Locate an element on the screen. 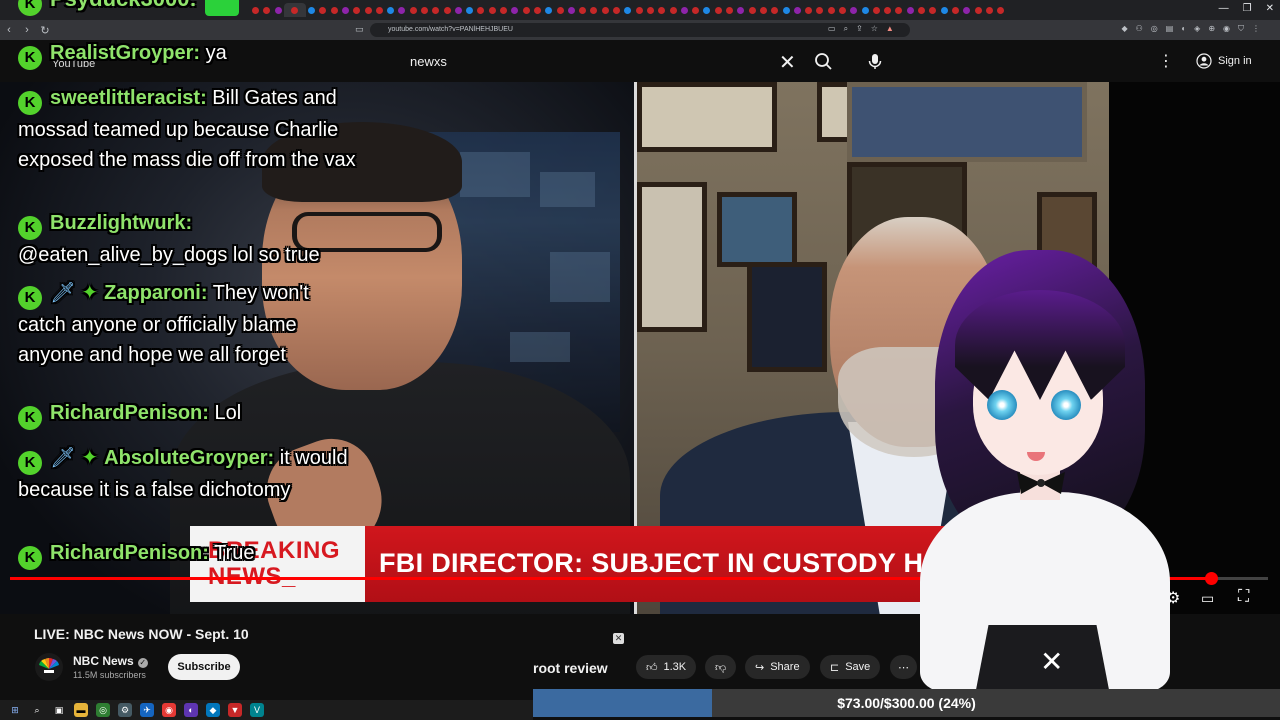 The height and width of the screenshot is (720, 1280). app-icon: ◆ is located at coordinates (213, 710).